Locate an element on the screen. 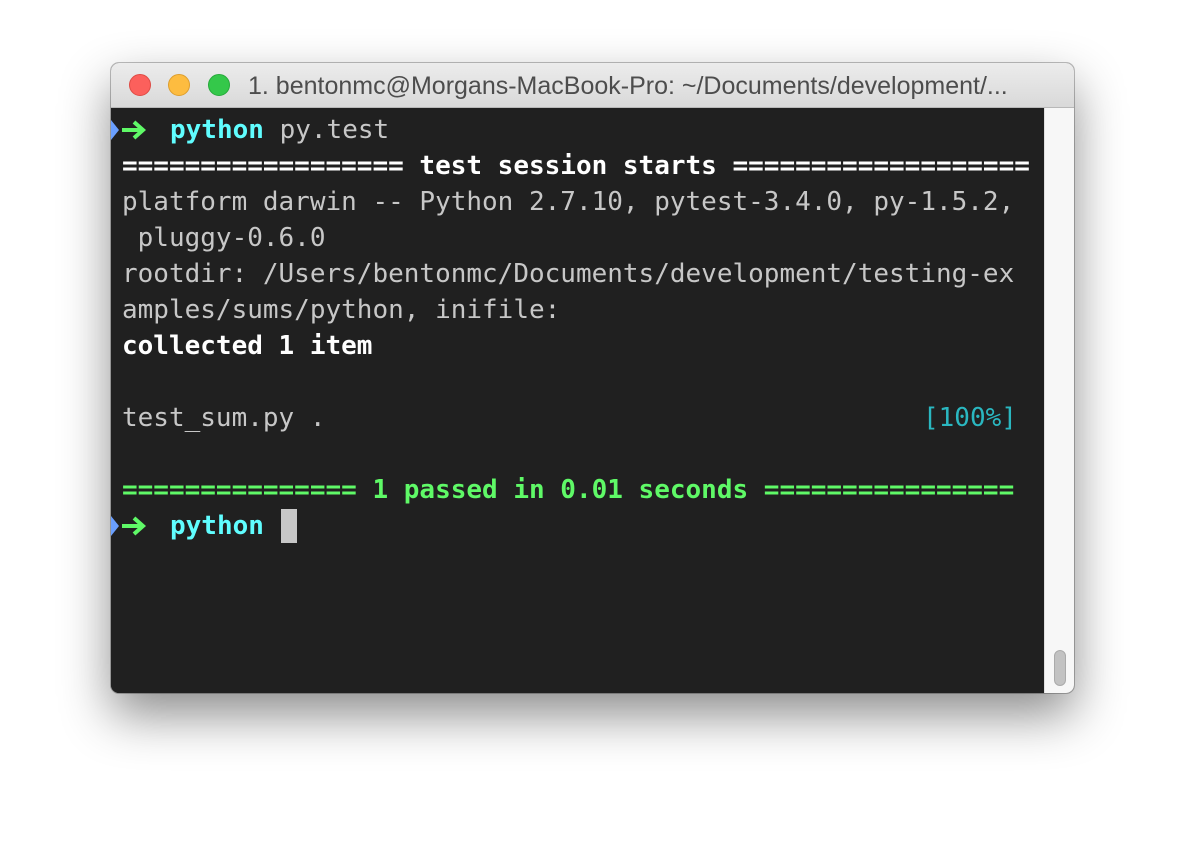  collected-line: collected 1 item is located at coordinates (247, 346).